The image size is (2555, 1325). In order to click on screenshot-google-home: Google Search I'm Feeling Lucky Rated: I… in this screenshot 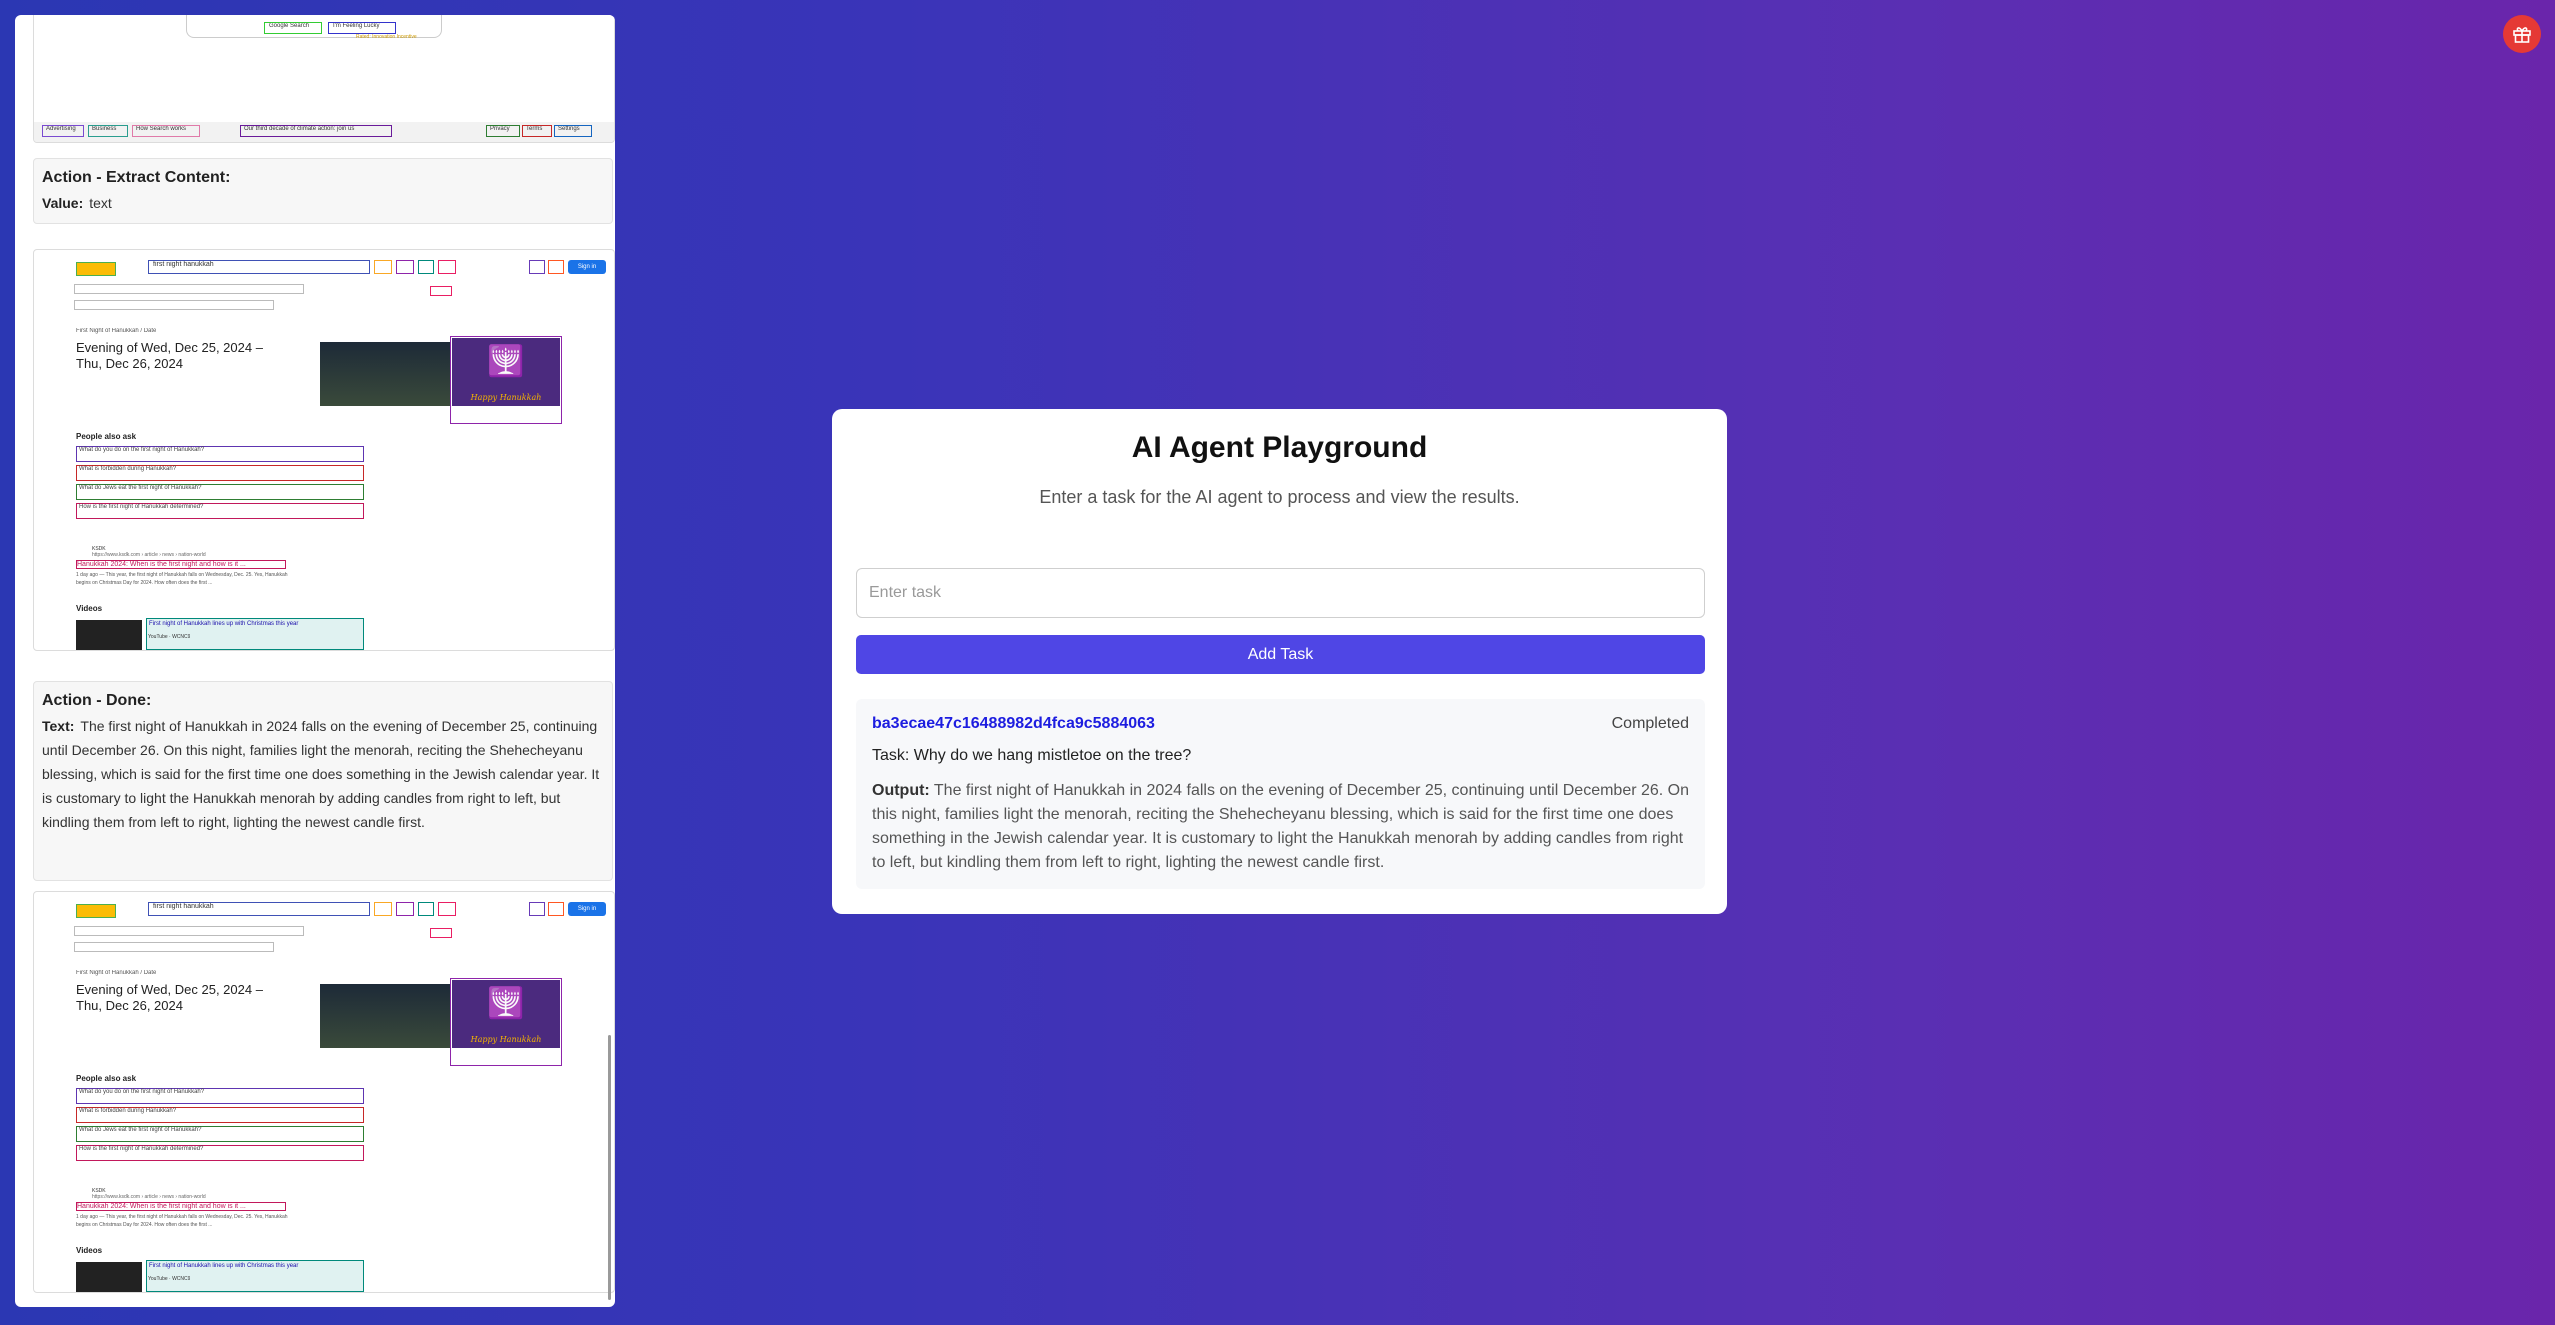, I will do `click(324, 79)`.